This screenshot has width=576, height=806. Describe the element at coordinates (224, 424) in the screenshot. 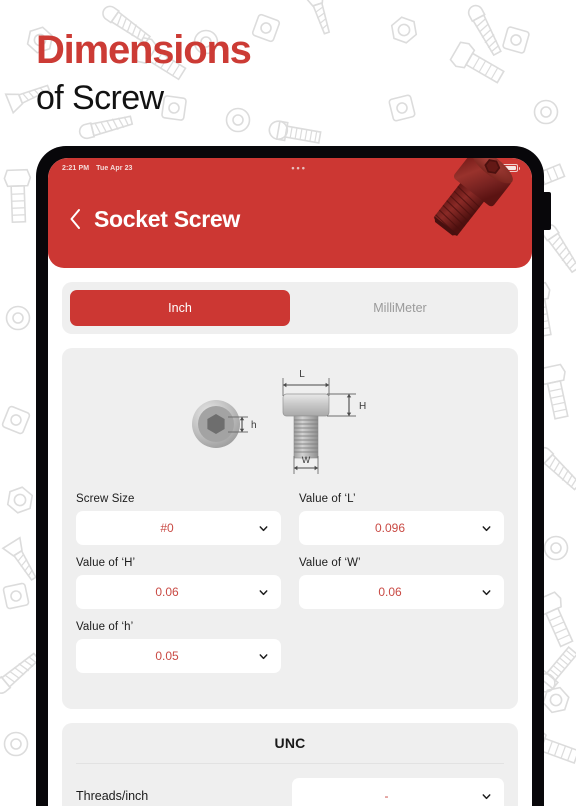

I see `diagram-top-view: h` at that location.